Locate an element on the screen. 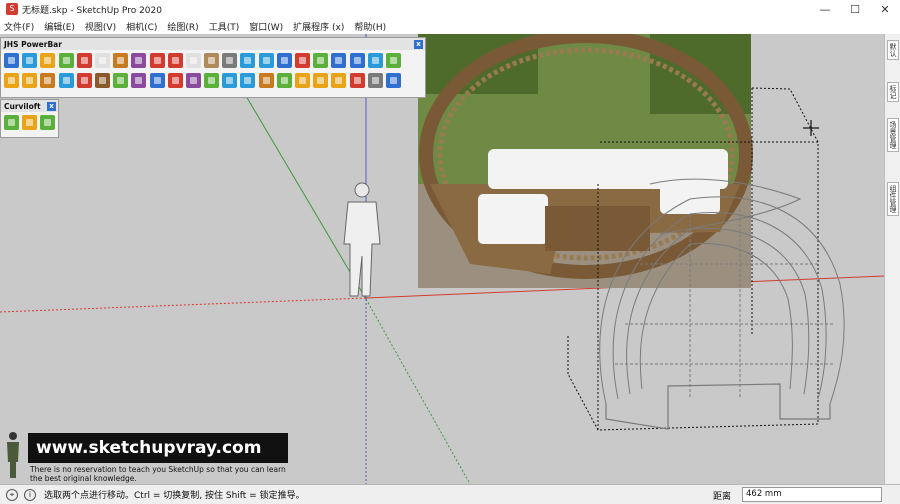  right-tray: 默认 标记 场景管理 组件管理 is located at coordinates (892, 259).